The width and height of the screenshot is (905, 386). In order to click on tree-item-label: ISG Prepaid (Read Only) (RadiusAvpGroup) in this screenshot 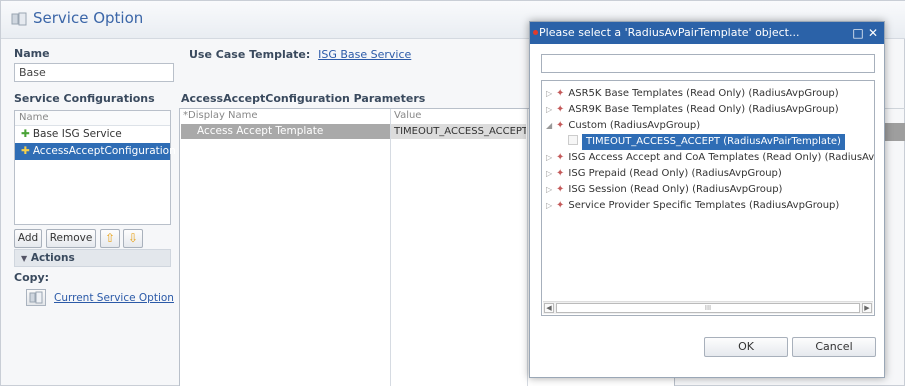, I will do `click(675, 173)`.